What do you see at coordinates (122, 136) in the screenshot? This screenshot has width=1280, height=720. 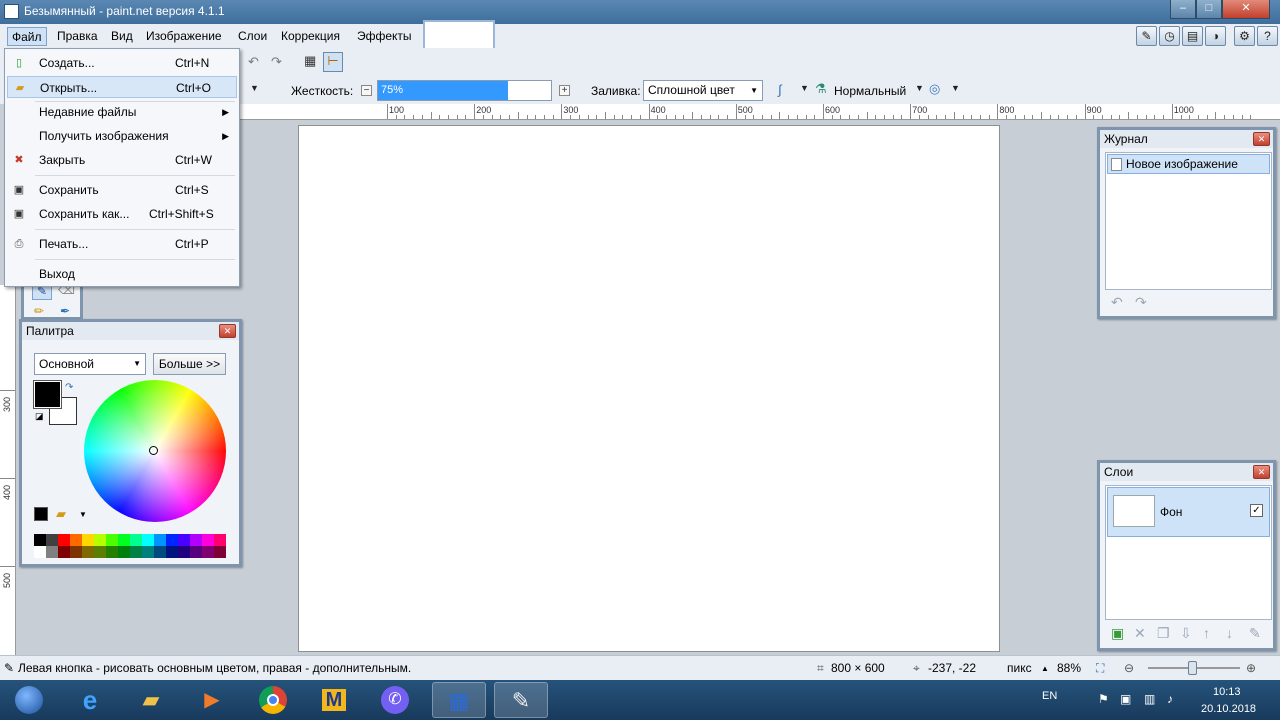 I see `menu-acquire: Получить изображения ▶` at bounding box center [122, 136].